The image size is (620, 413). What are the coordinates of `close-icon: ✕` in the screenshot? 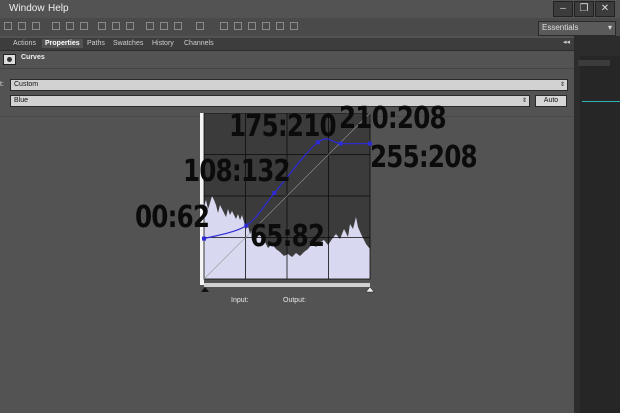 It's located at (605, 9).